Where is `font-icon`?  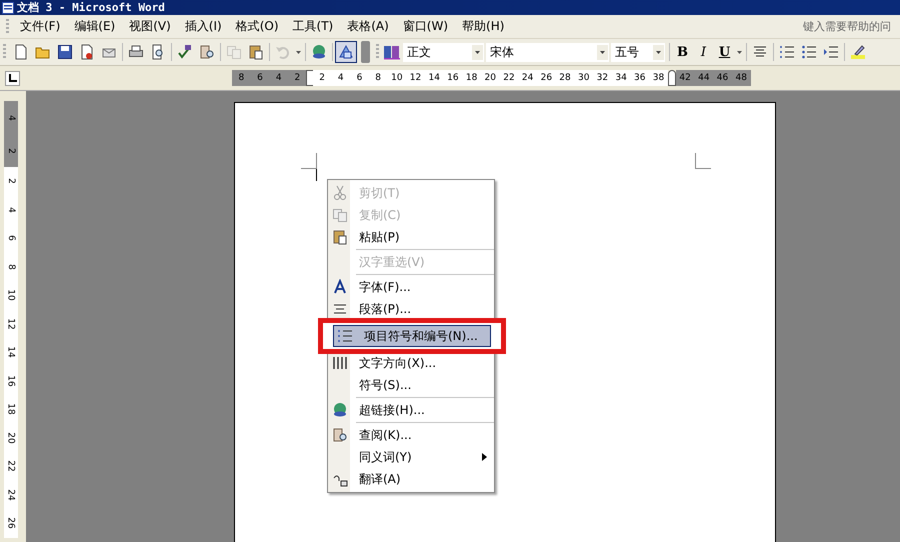 font-icon is located at coordinates (340, 287).